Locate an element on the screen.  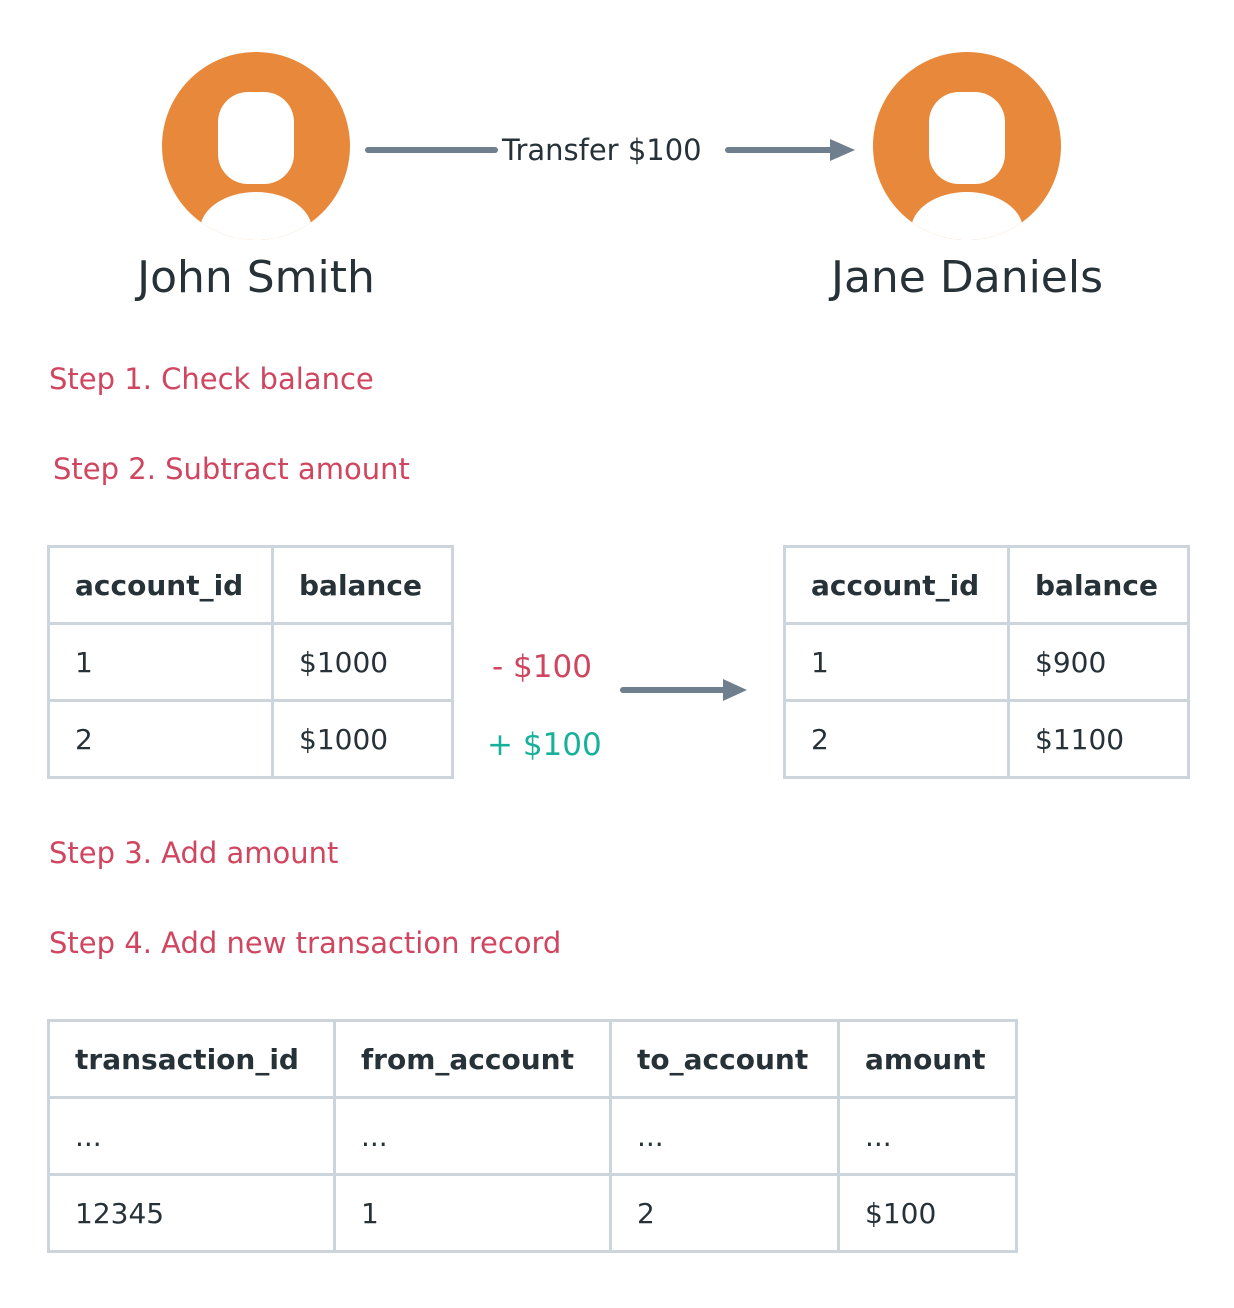
table-row: 2 $1000 is located at coordinates (250, 739).